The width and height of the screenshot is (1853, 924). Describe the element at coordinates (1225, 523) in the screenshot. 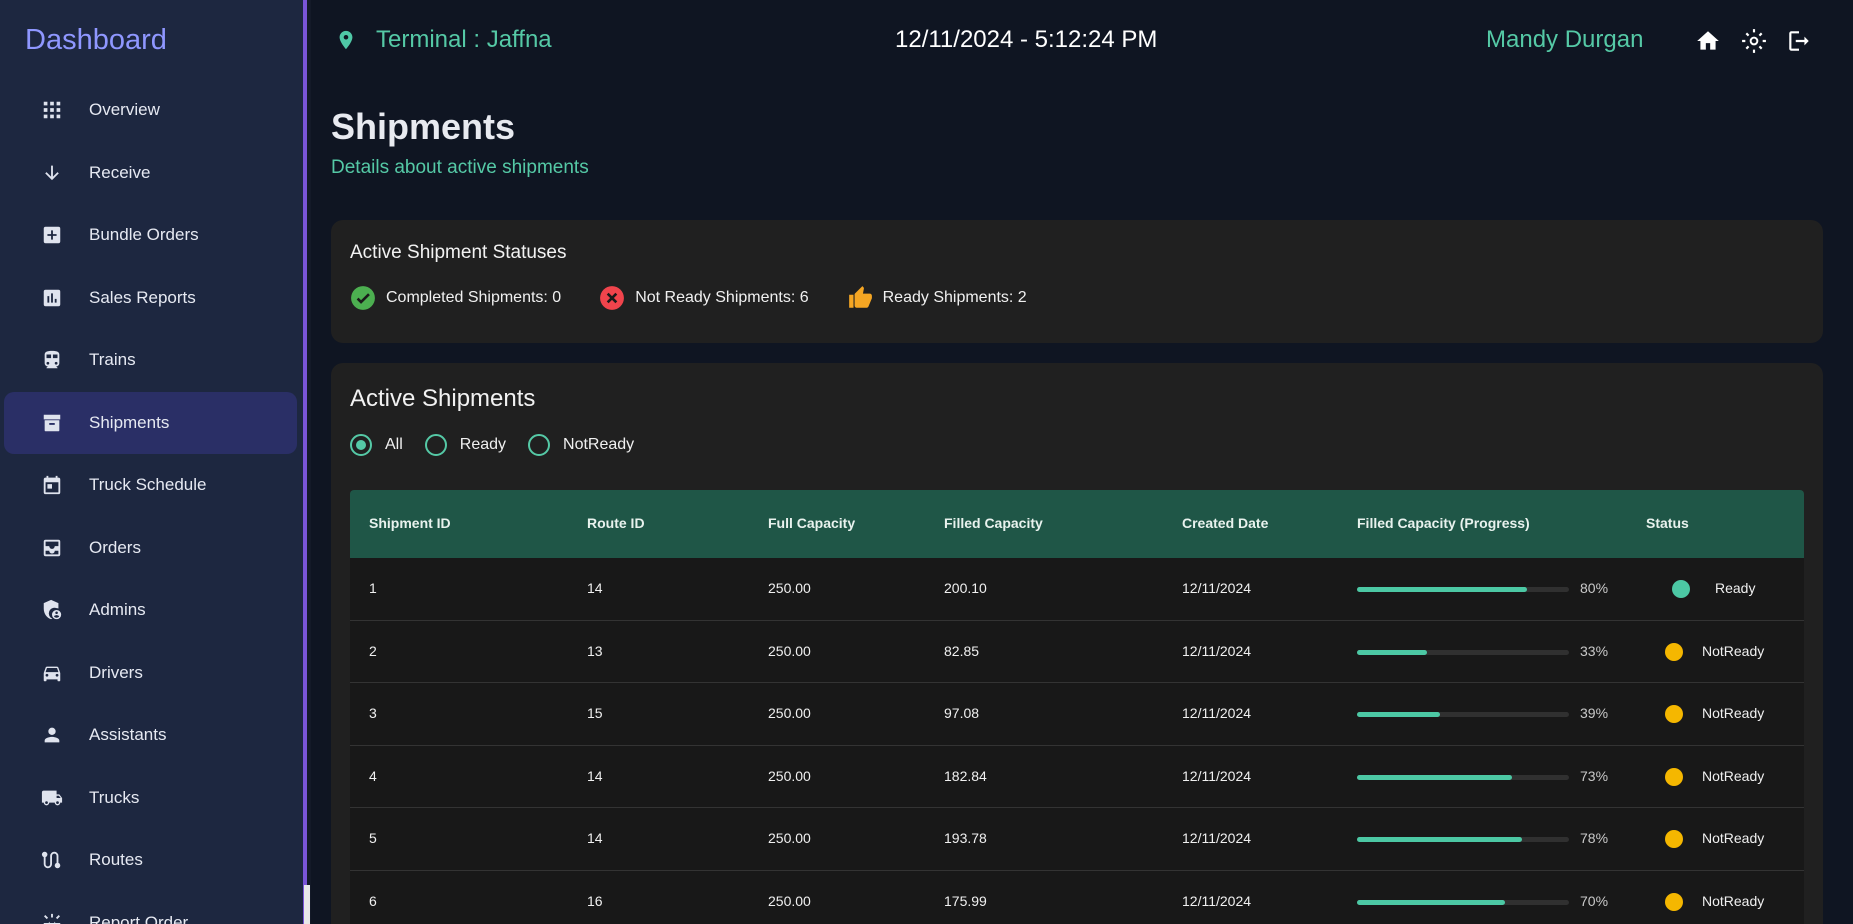

I see `col-created-date: Created Date` at that location.